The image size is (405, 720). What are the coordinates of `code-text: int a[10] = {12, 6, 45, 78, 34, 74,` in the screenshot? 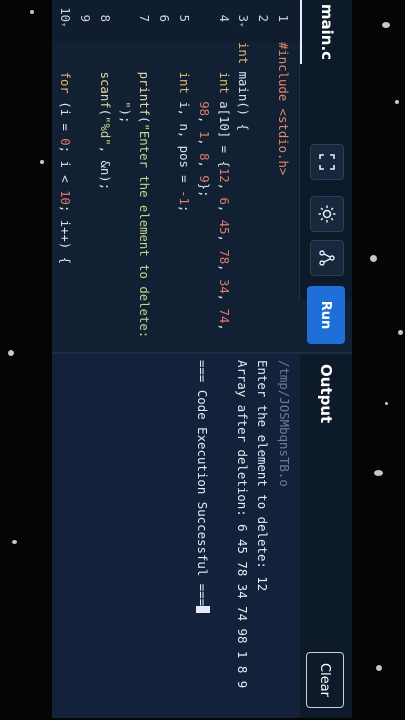 It's located at (223, 186).